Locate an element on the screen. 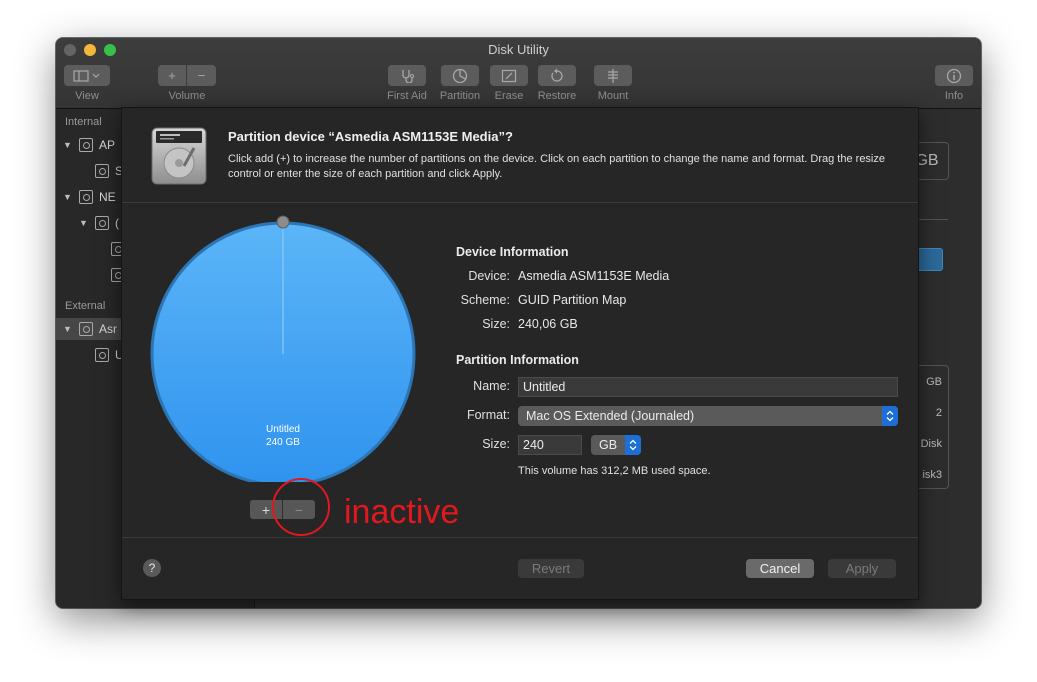 This screenshot has width=1037, height=682. help-button: ? is located at coordinates (152, 568).